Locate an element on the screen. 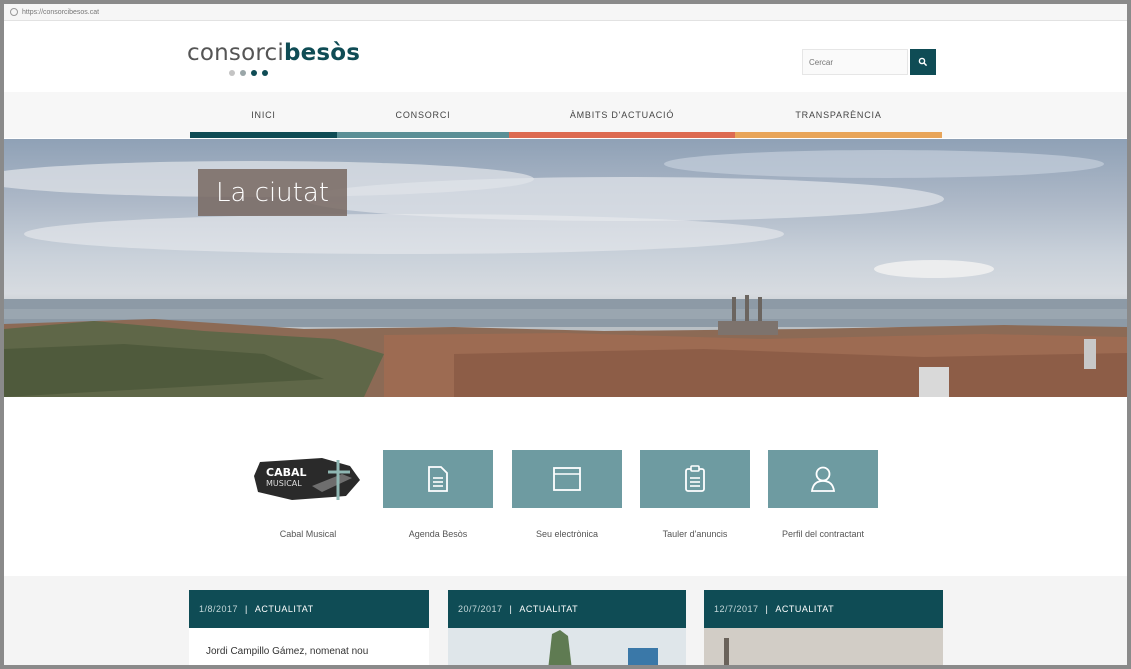  quick-link-label: Agenda Besòs is located at coordinates (438, 534).